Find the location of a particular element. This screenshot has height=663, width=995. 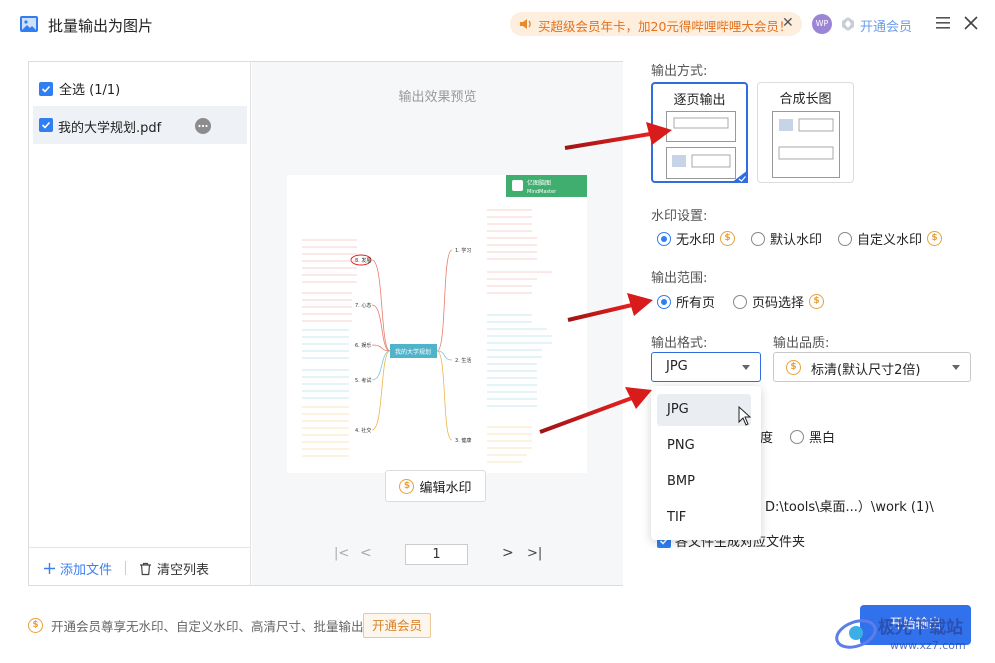

page-number-input: 1 is located at coordinates (436, 554).